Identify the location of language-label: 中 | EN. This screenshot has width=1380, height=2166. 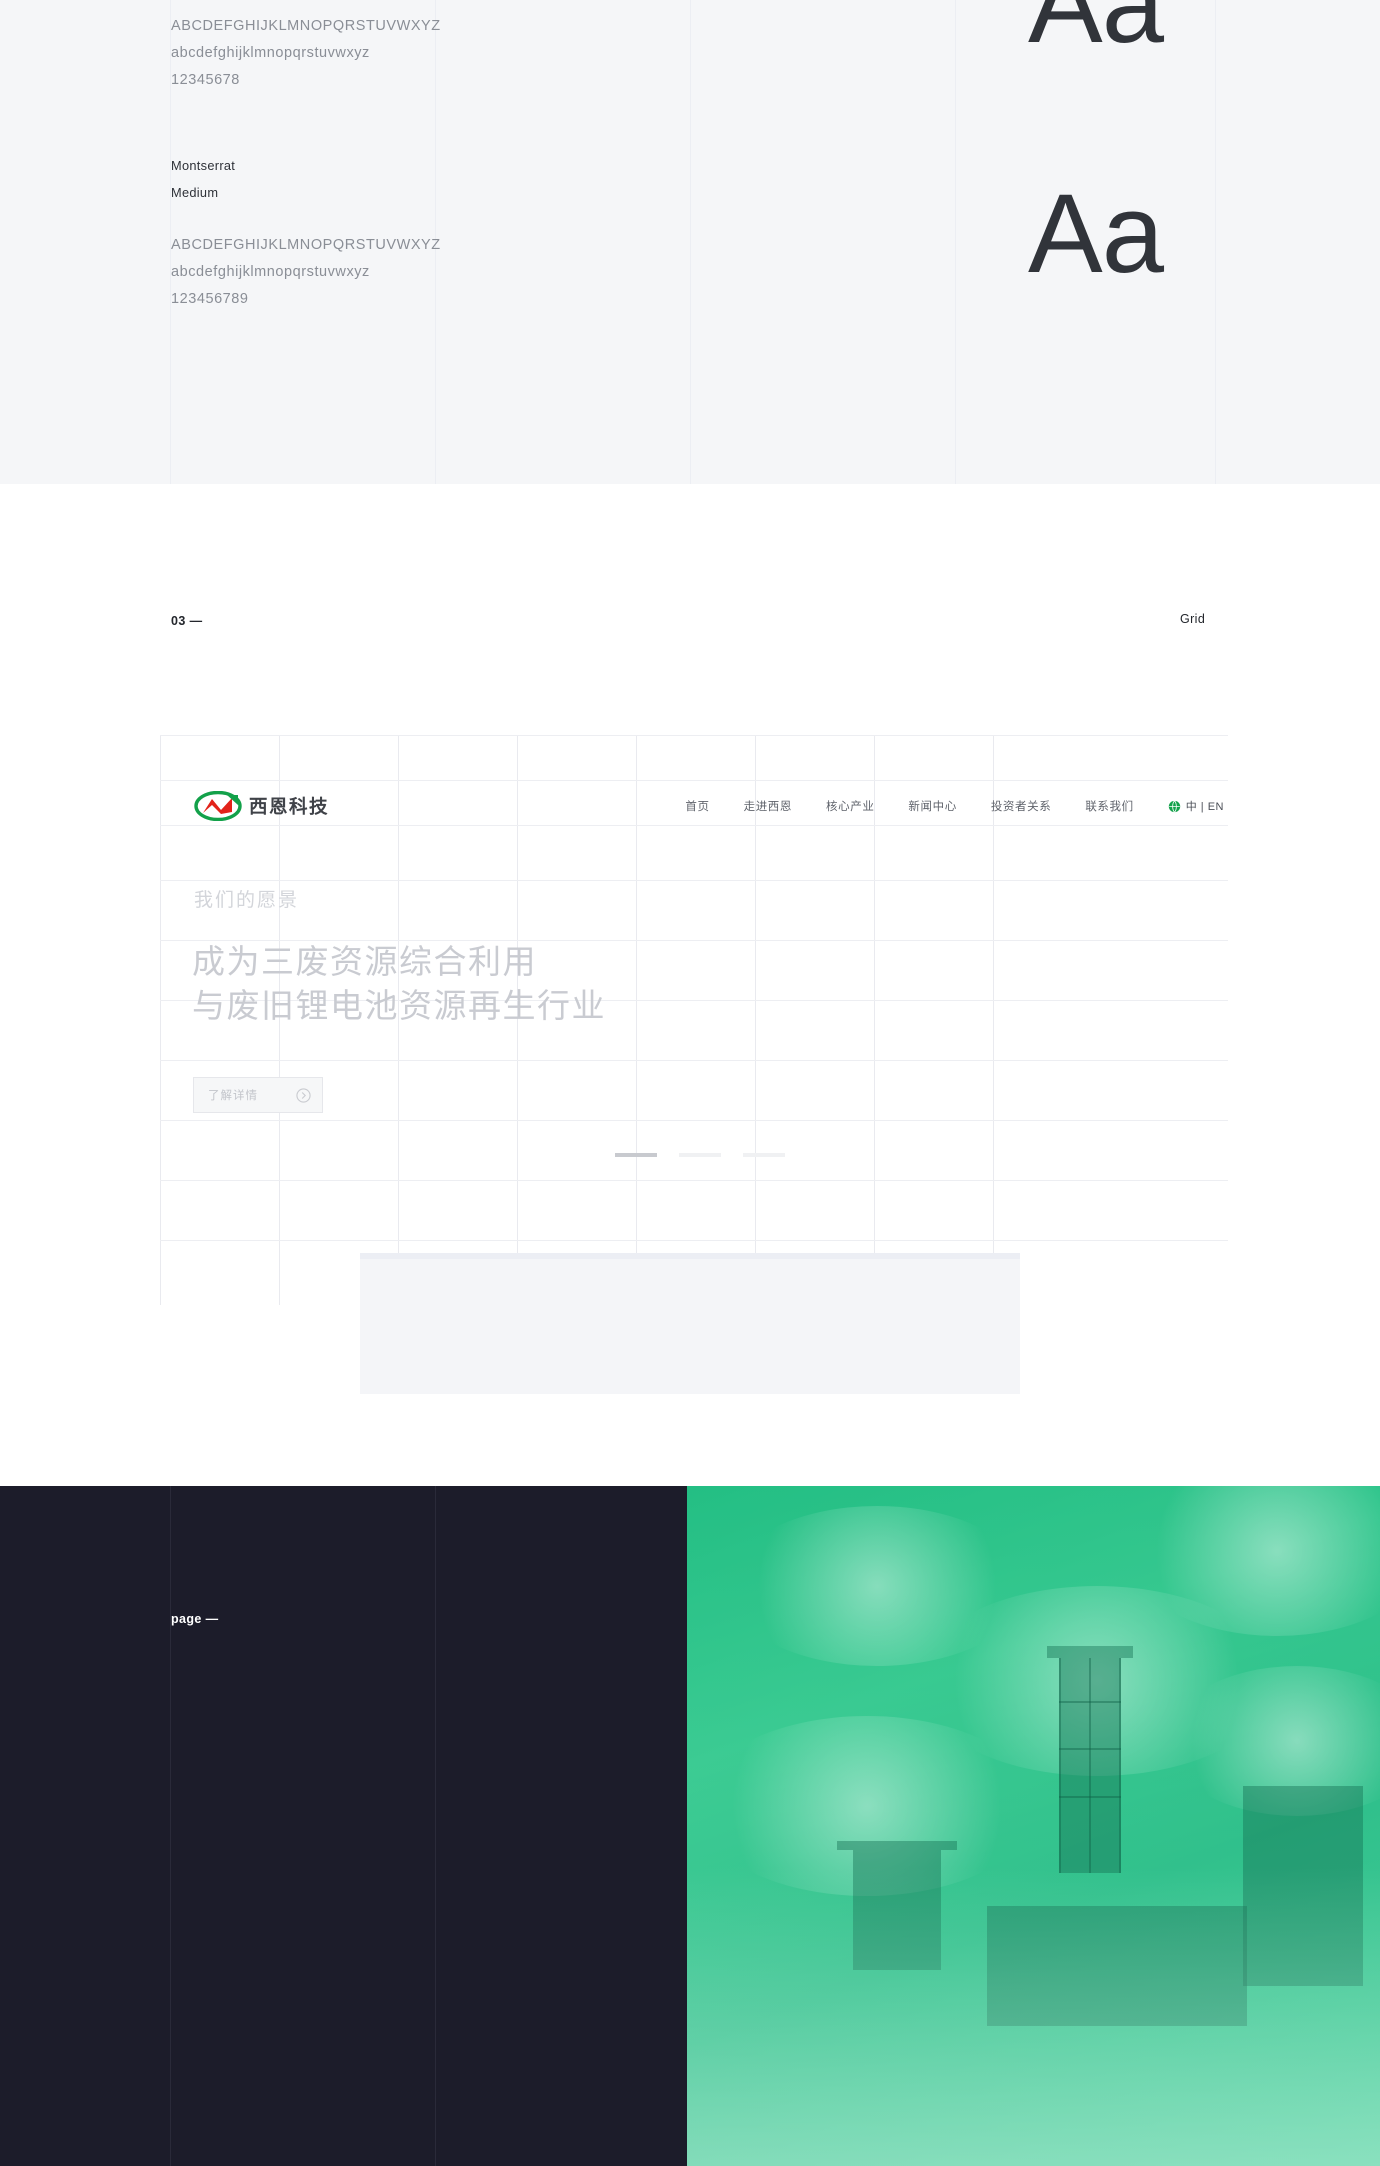
(1204, 807).